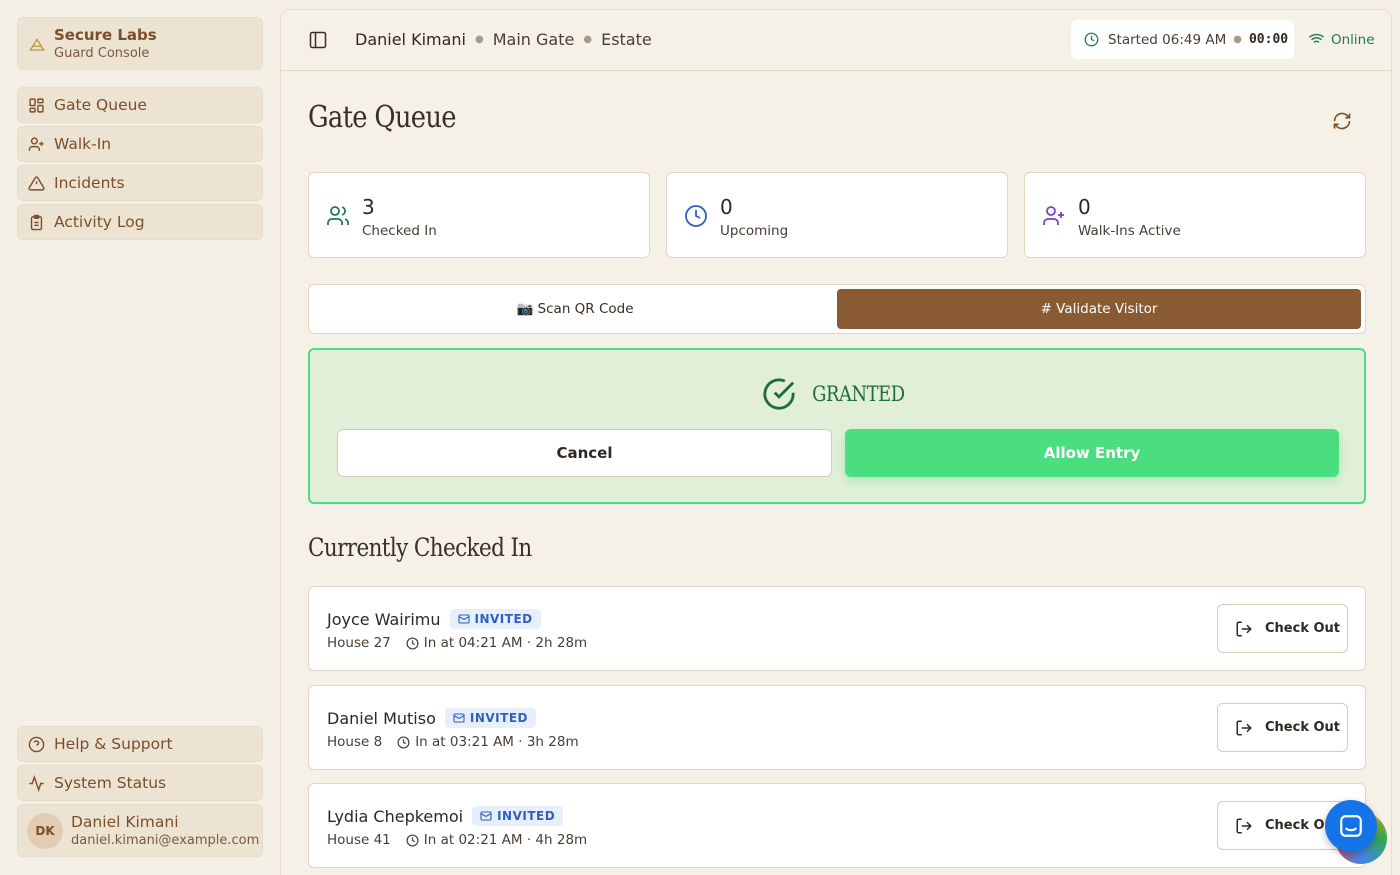 The height and width of the screenshot is (875, 1400). I want to click on shift-started: Started 06:49 AM, so click(1167, 39).